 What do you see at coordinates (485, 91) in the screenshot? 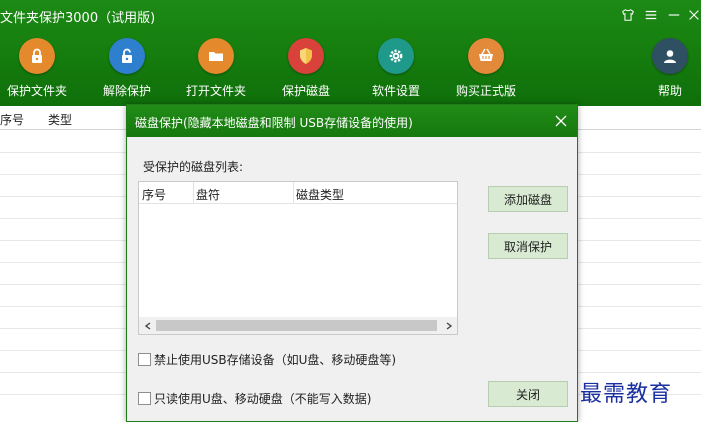
I see `toolbar-label: 购买正式版` at bounding box center [485, 91].